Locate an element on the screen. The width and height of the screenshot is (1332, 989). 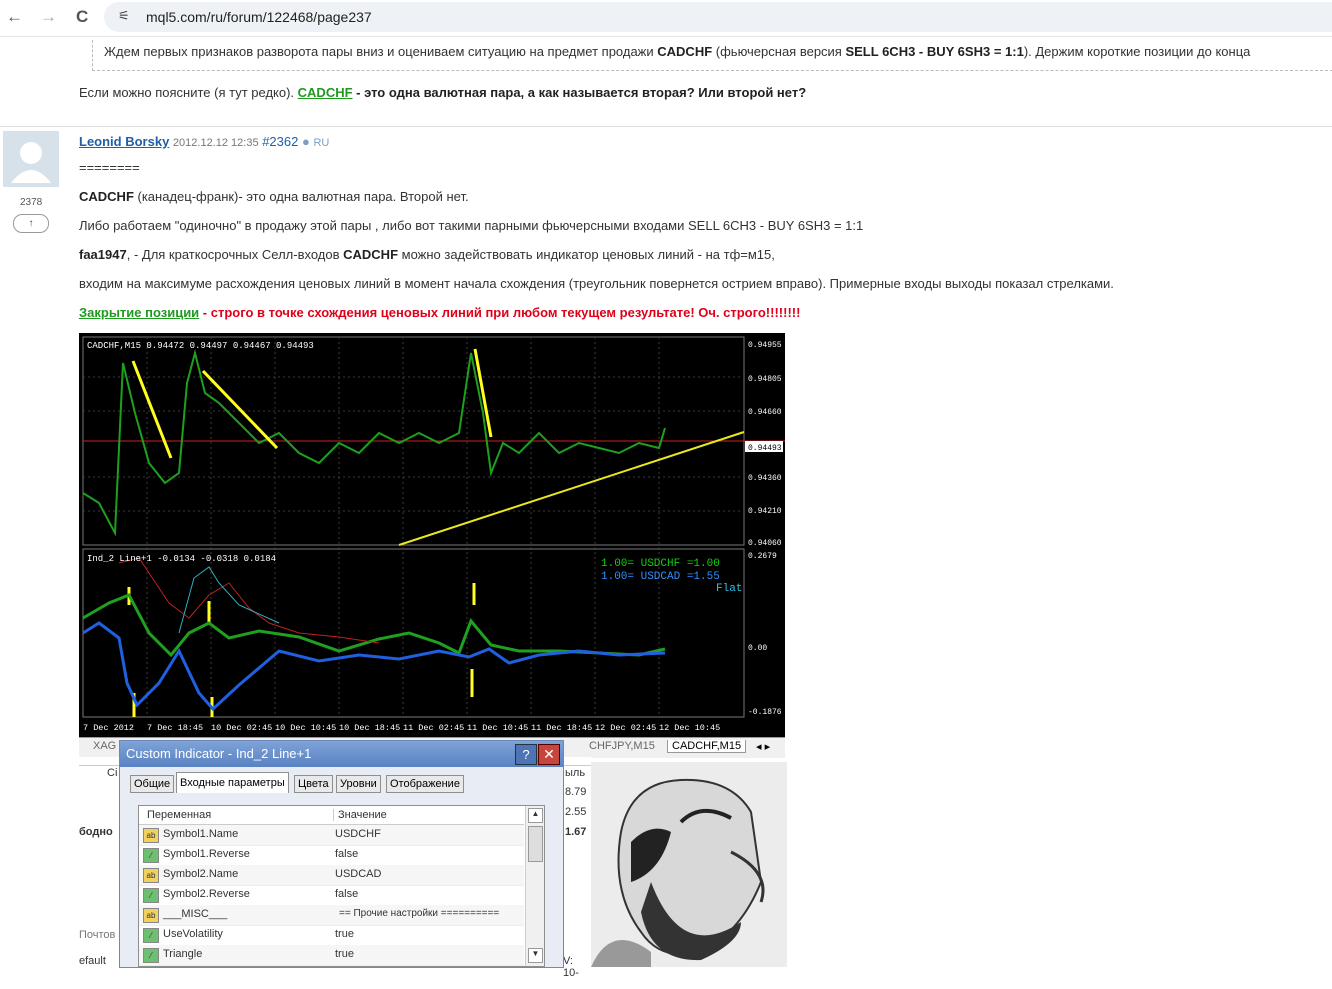
table-row: ab Symbol2.Name USDCAD is located at coordinates (331, 875).